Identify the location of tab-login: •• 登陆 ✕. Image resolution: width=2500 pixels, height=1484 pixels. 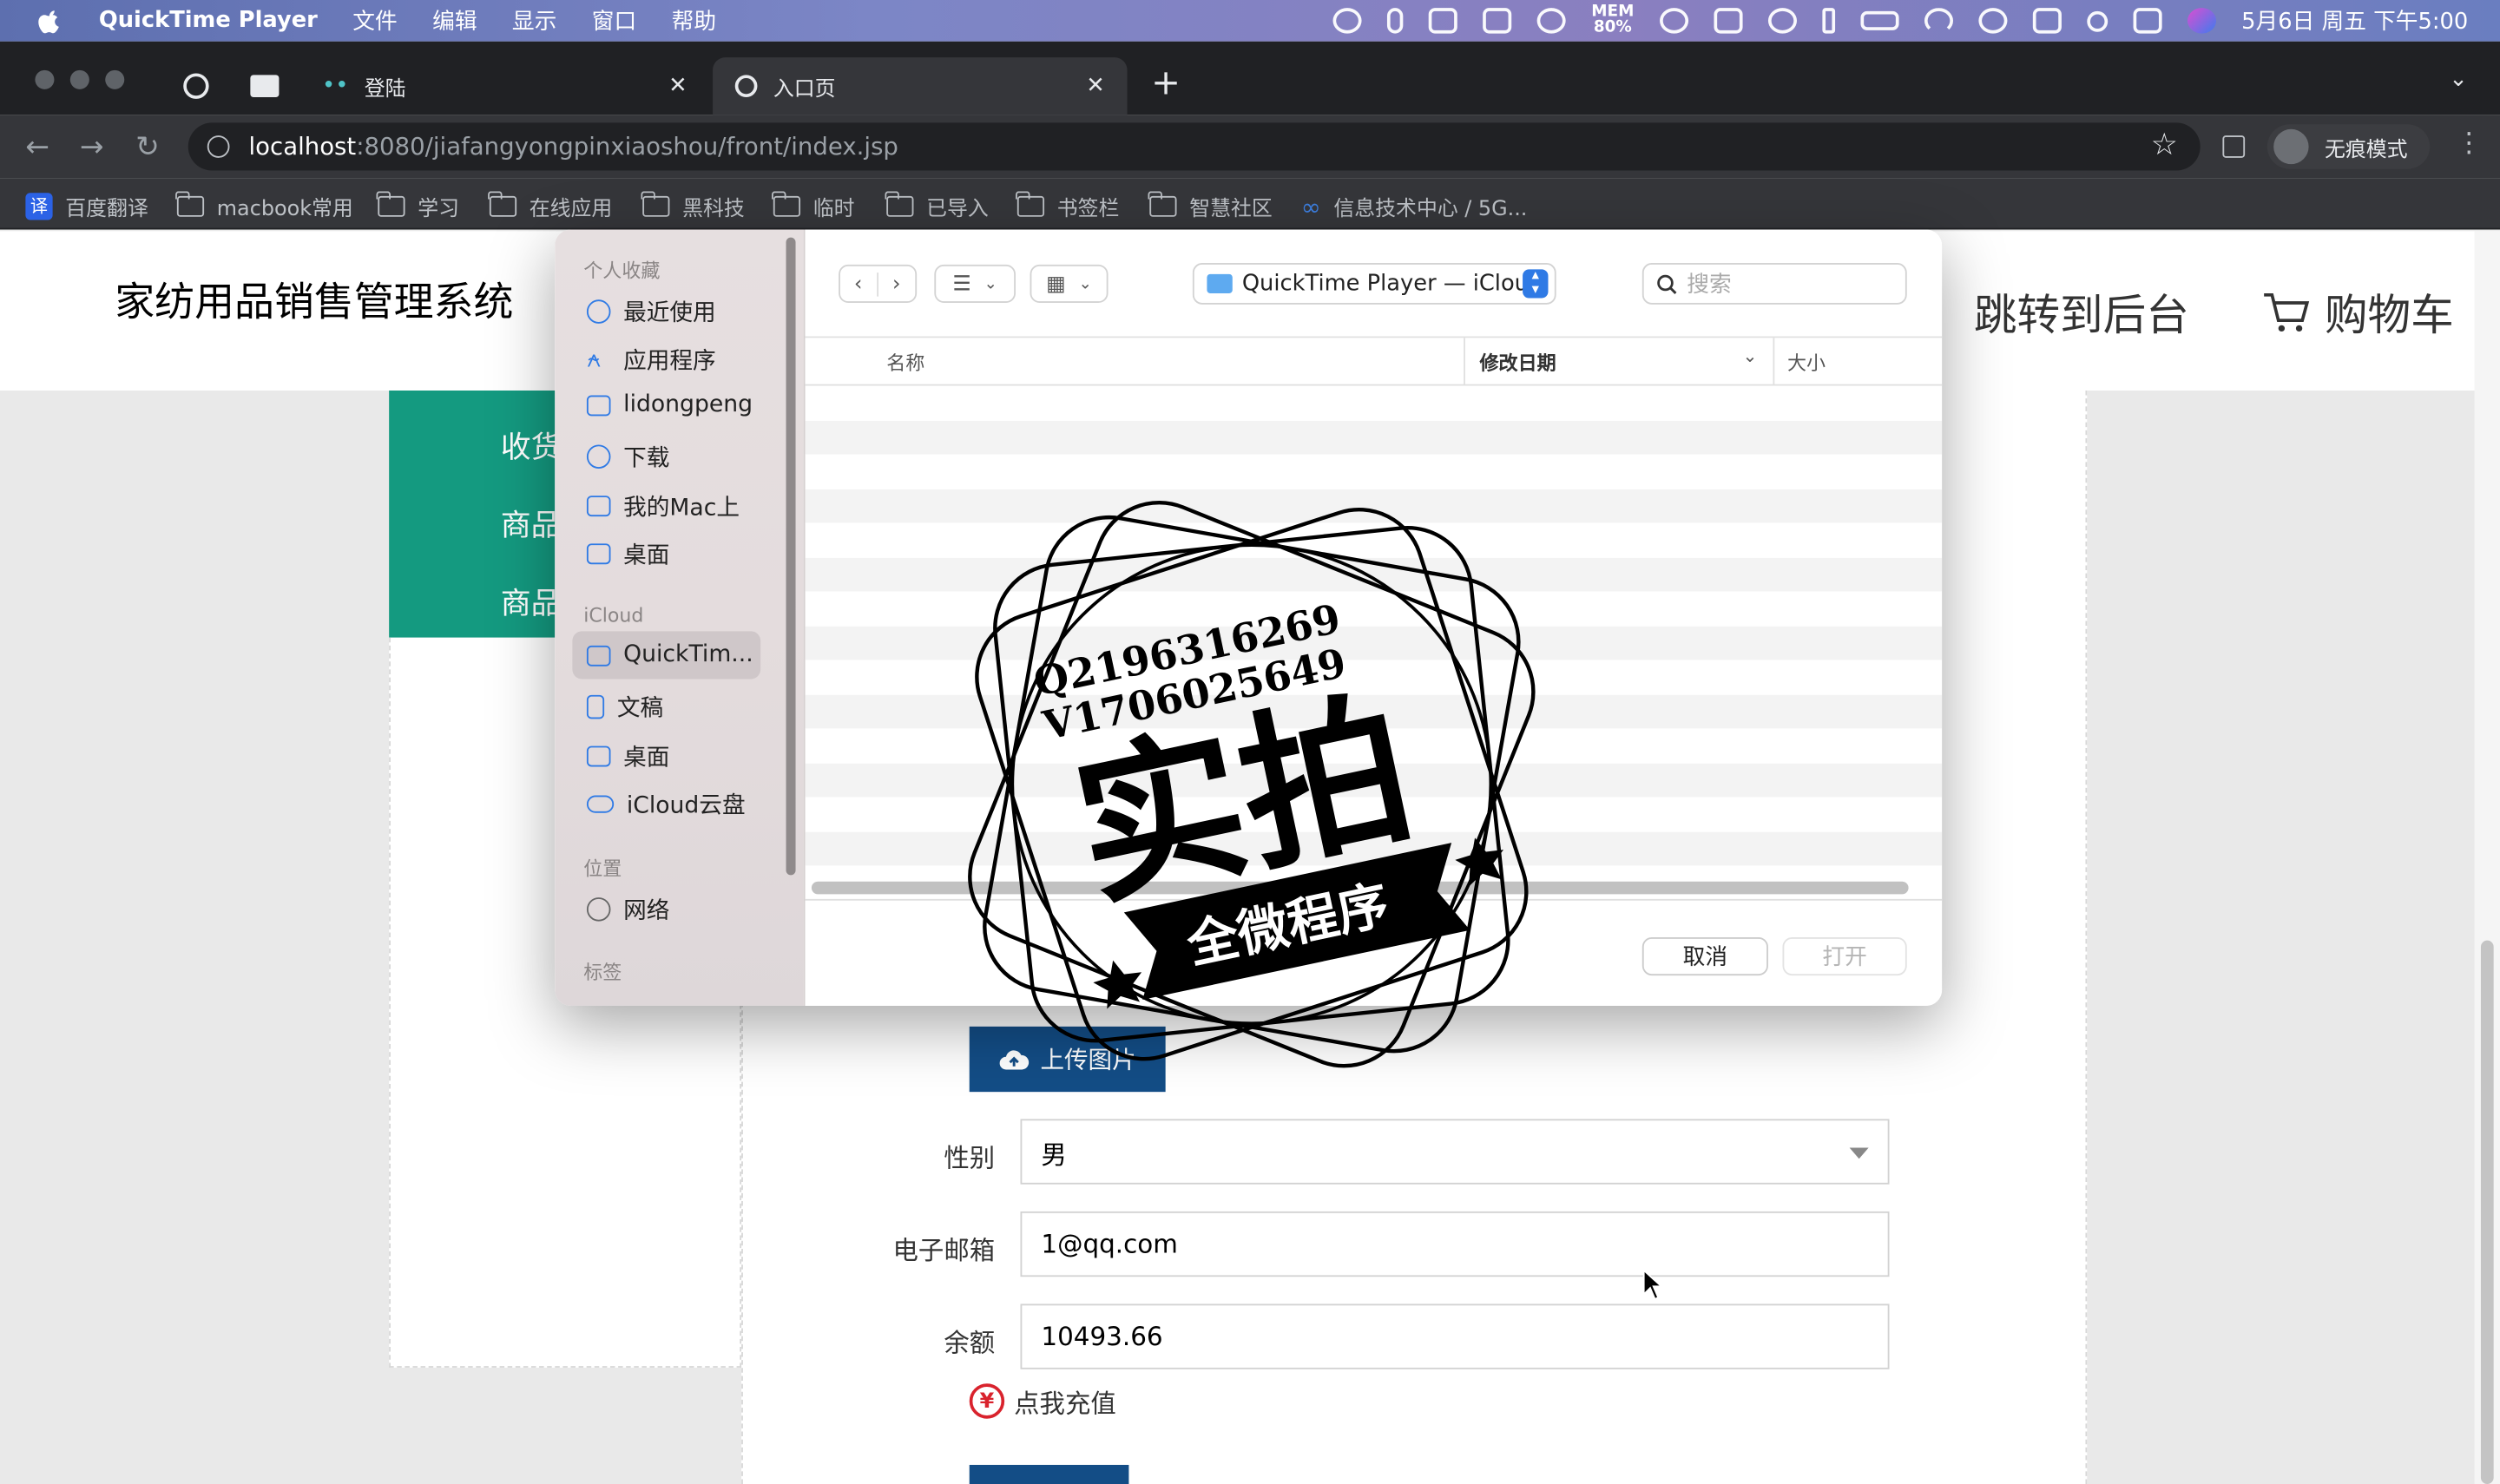
(506, 86).